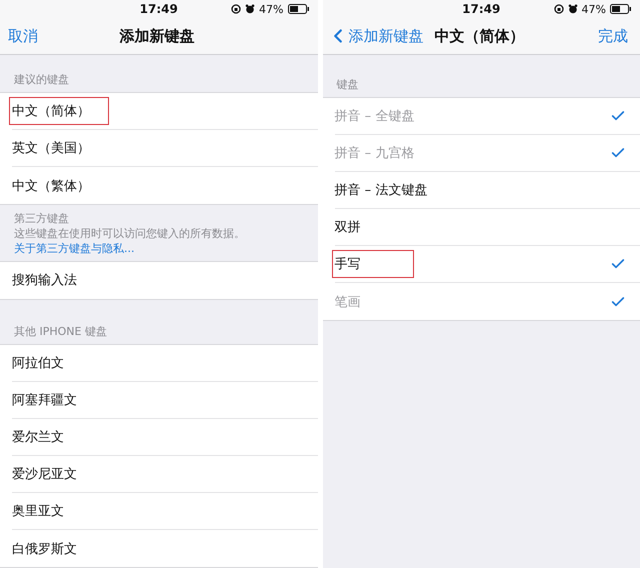 This screenshot has width=640, height=568. I want to click on section-header: 第三方键盘, so click(42, 218).